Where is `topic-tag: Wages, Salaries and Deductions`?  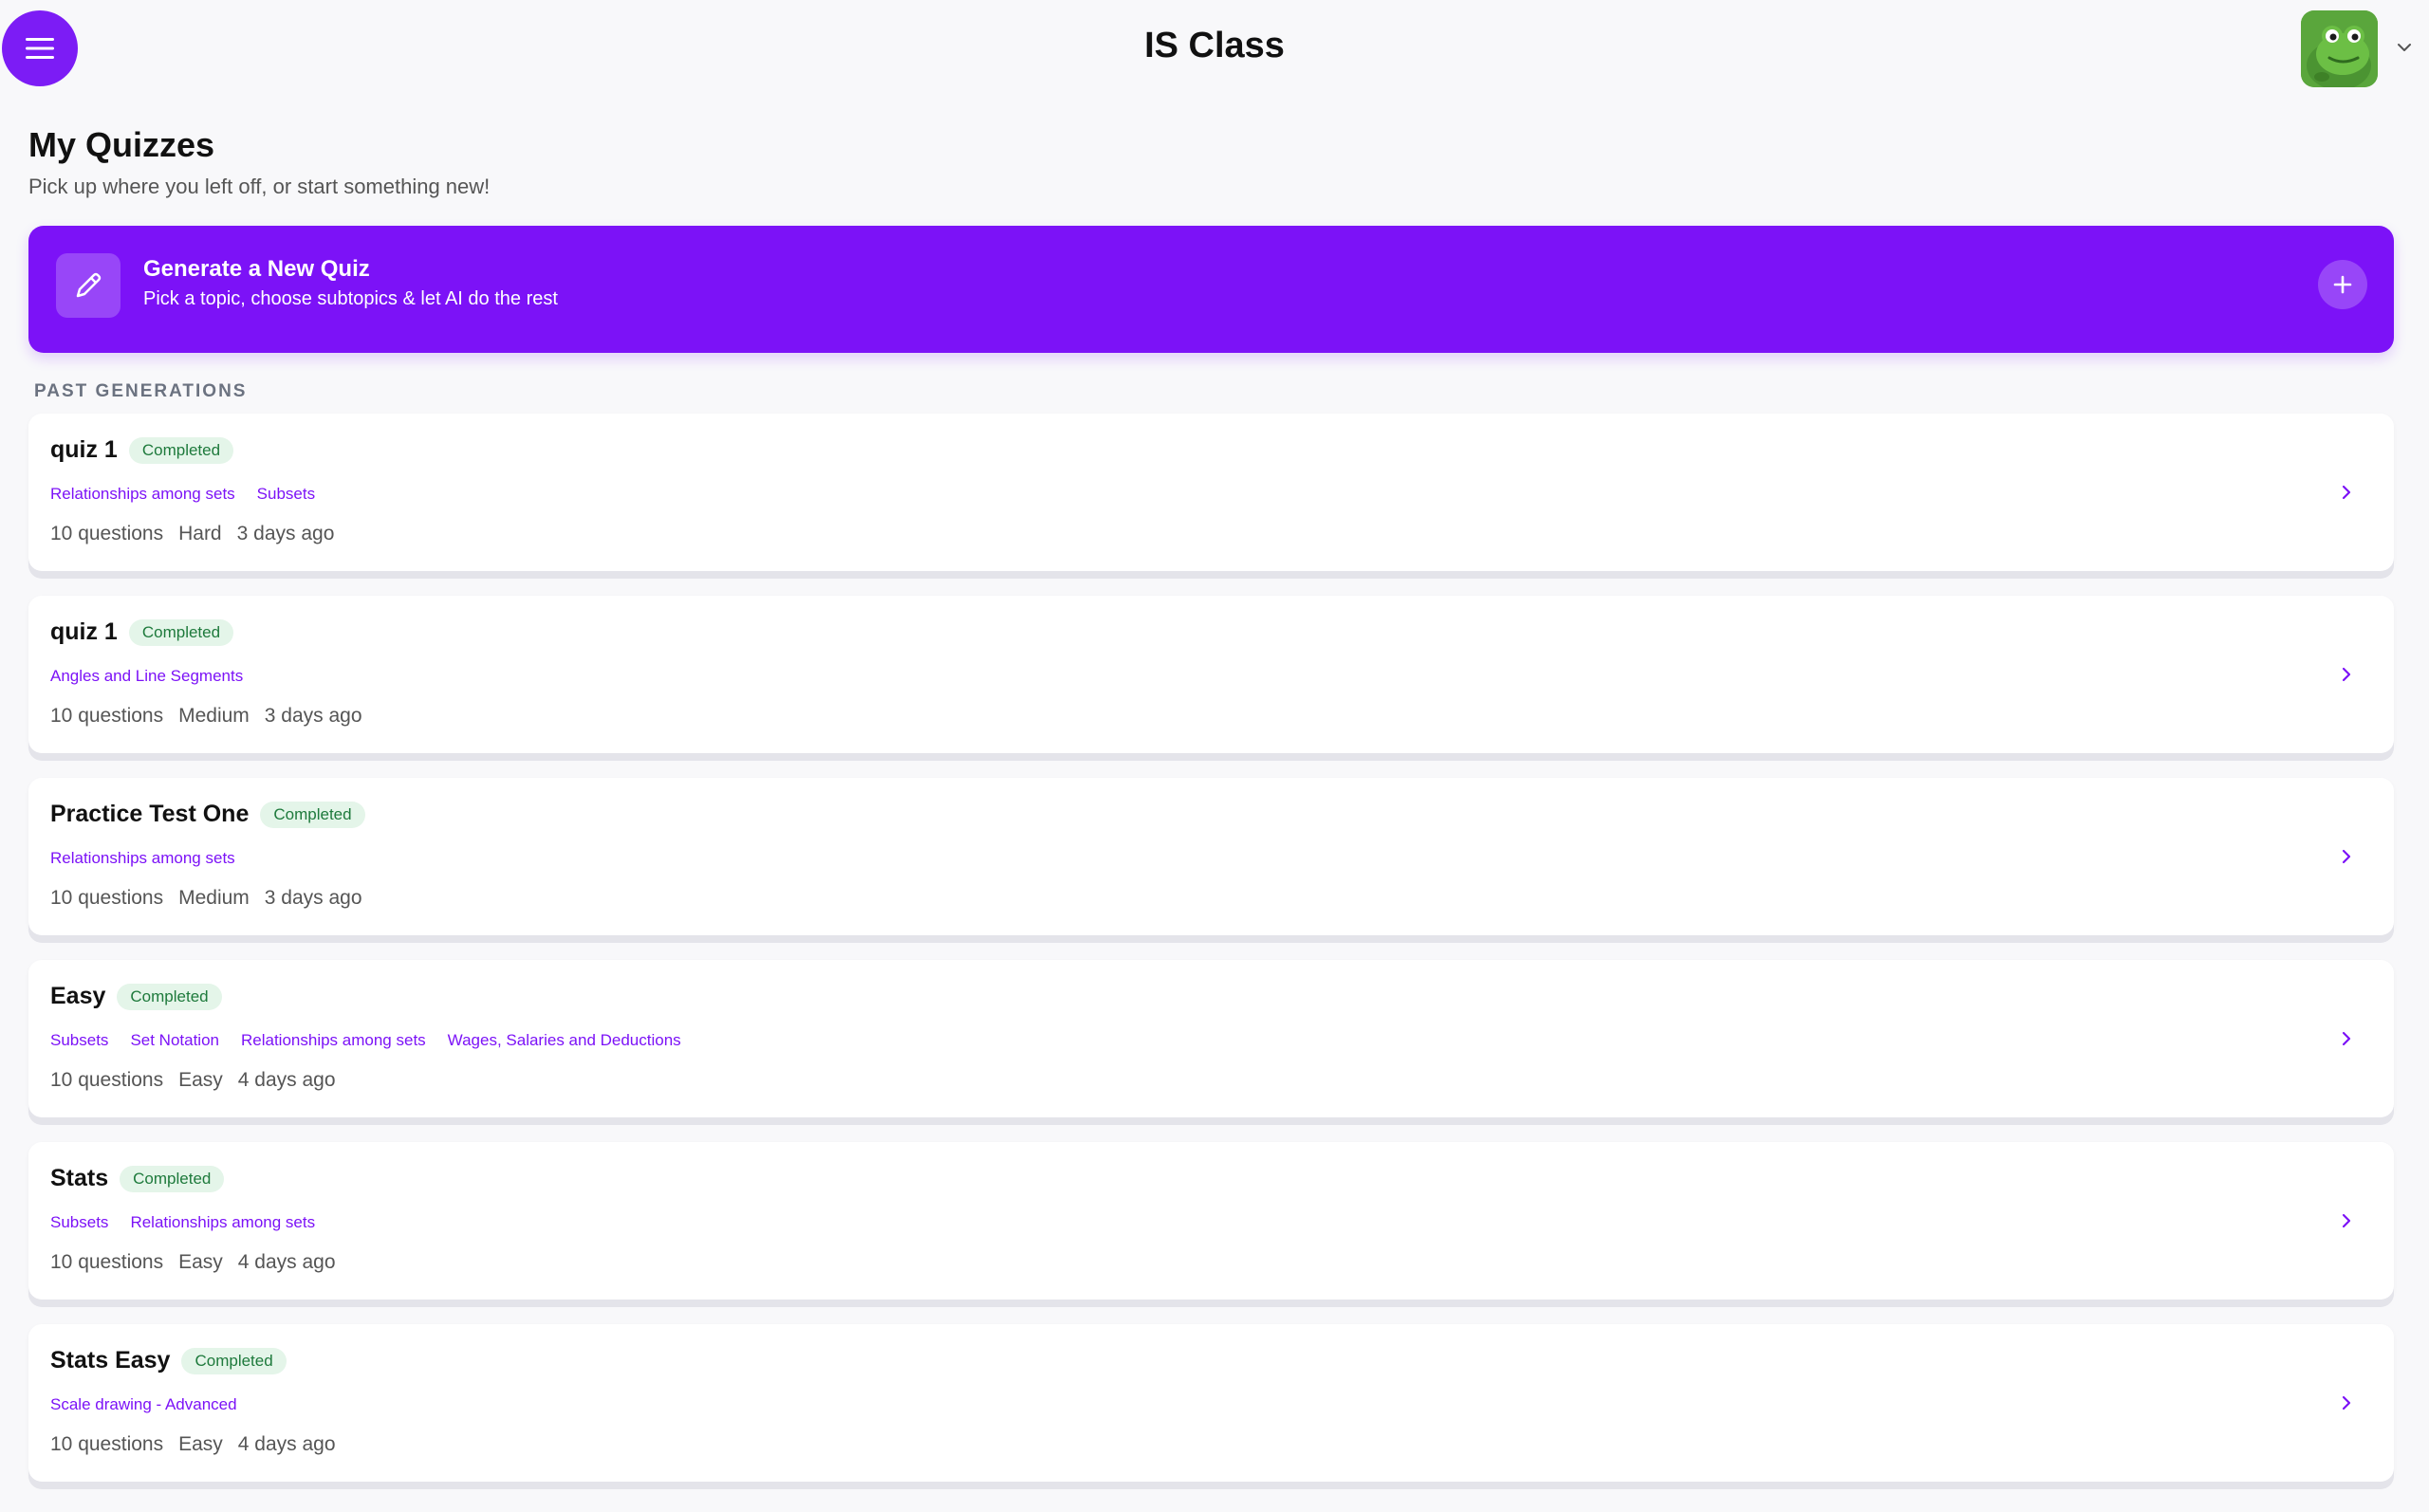 topic-tag: Wages, Salaries and Deductions is located at coordinates (564, 1040).